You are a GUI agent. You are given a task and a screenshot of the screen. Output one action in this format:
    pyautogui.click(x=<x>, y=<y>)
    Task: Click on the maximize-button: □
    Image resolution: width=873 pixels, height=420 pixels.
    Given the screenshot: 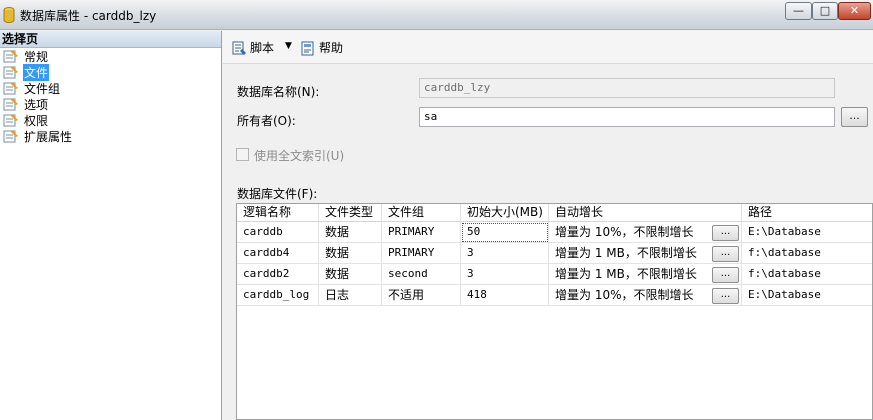 What is the action you would take?
    pyautogui.click(x=825, y=11)
    